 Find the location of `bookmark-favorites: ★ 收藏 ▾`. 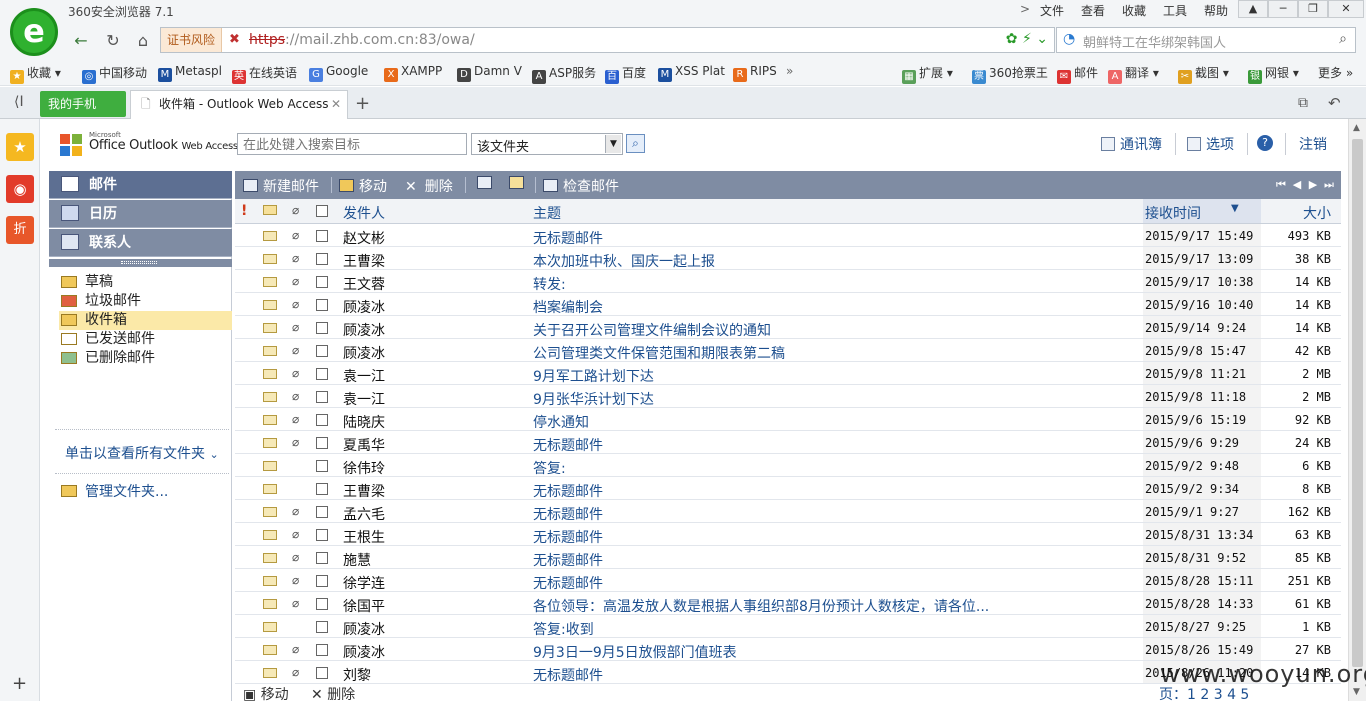

bookmark-favorites: ★ 收藏 ▾ is located at coordinates (35, 74).